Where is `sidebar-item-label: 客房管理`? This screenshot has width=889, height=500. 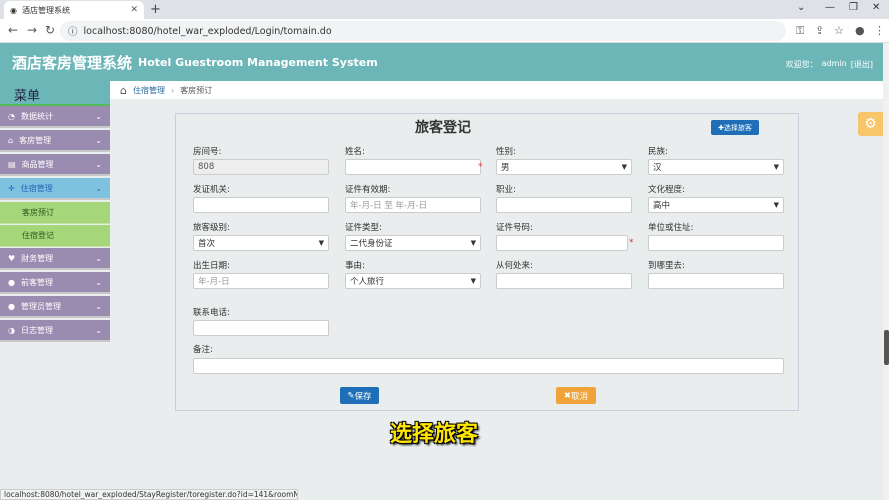
sidebar-item-label: 客房管理 is located at coordinates (35, 140).